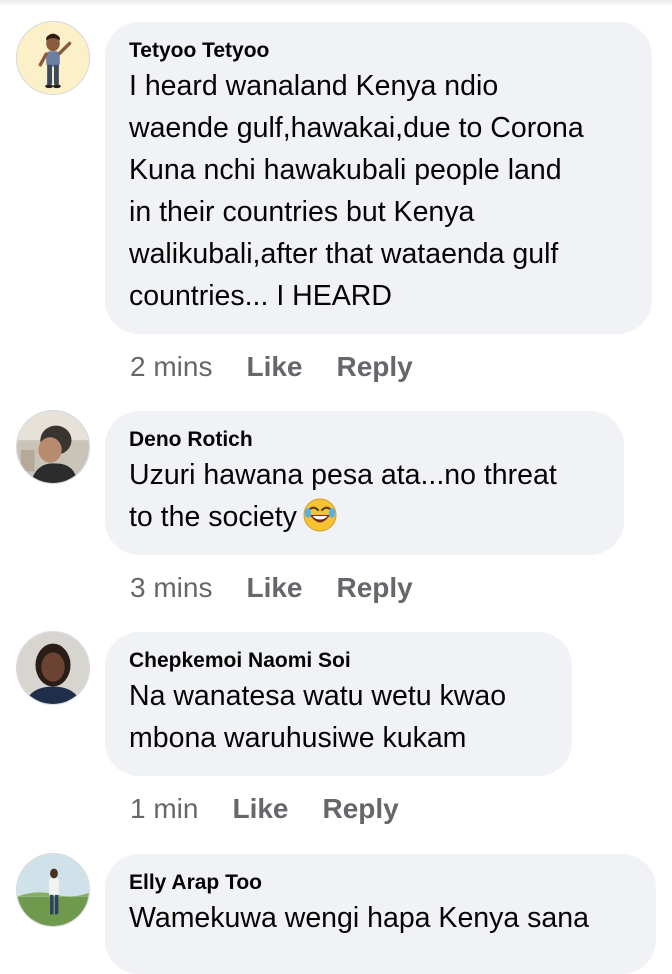 The height and width of the screenshot is (974, 672). Describe the element at coordinates (171, 588) in the screenshot. I see `comment-timestamp: 3 mins` at that location.